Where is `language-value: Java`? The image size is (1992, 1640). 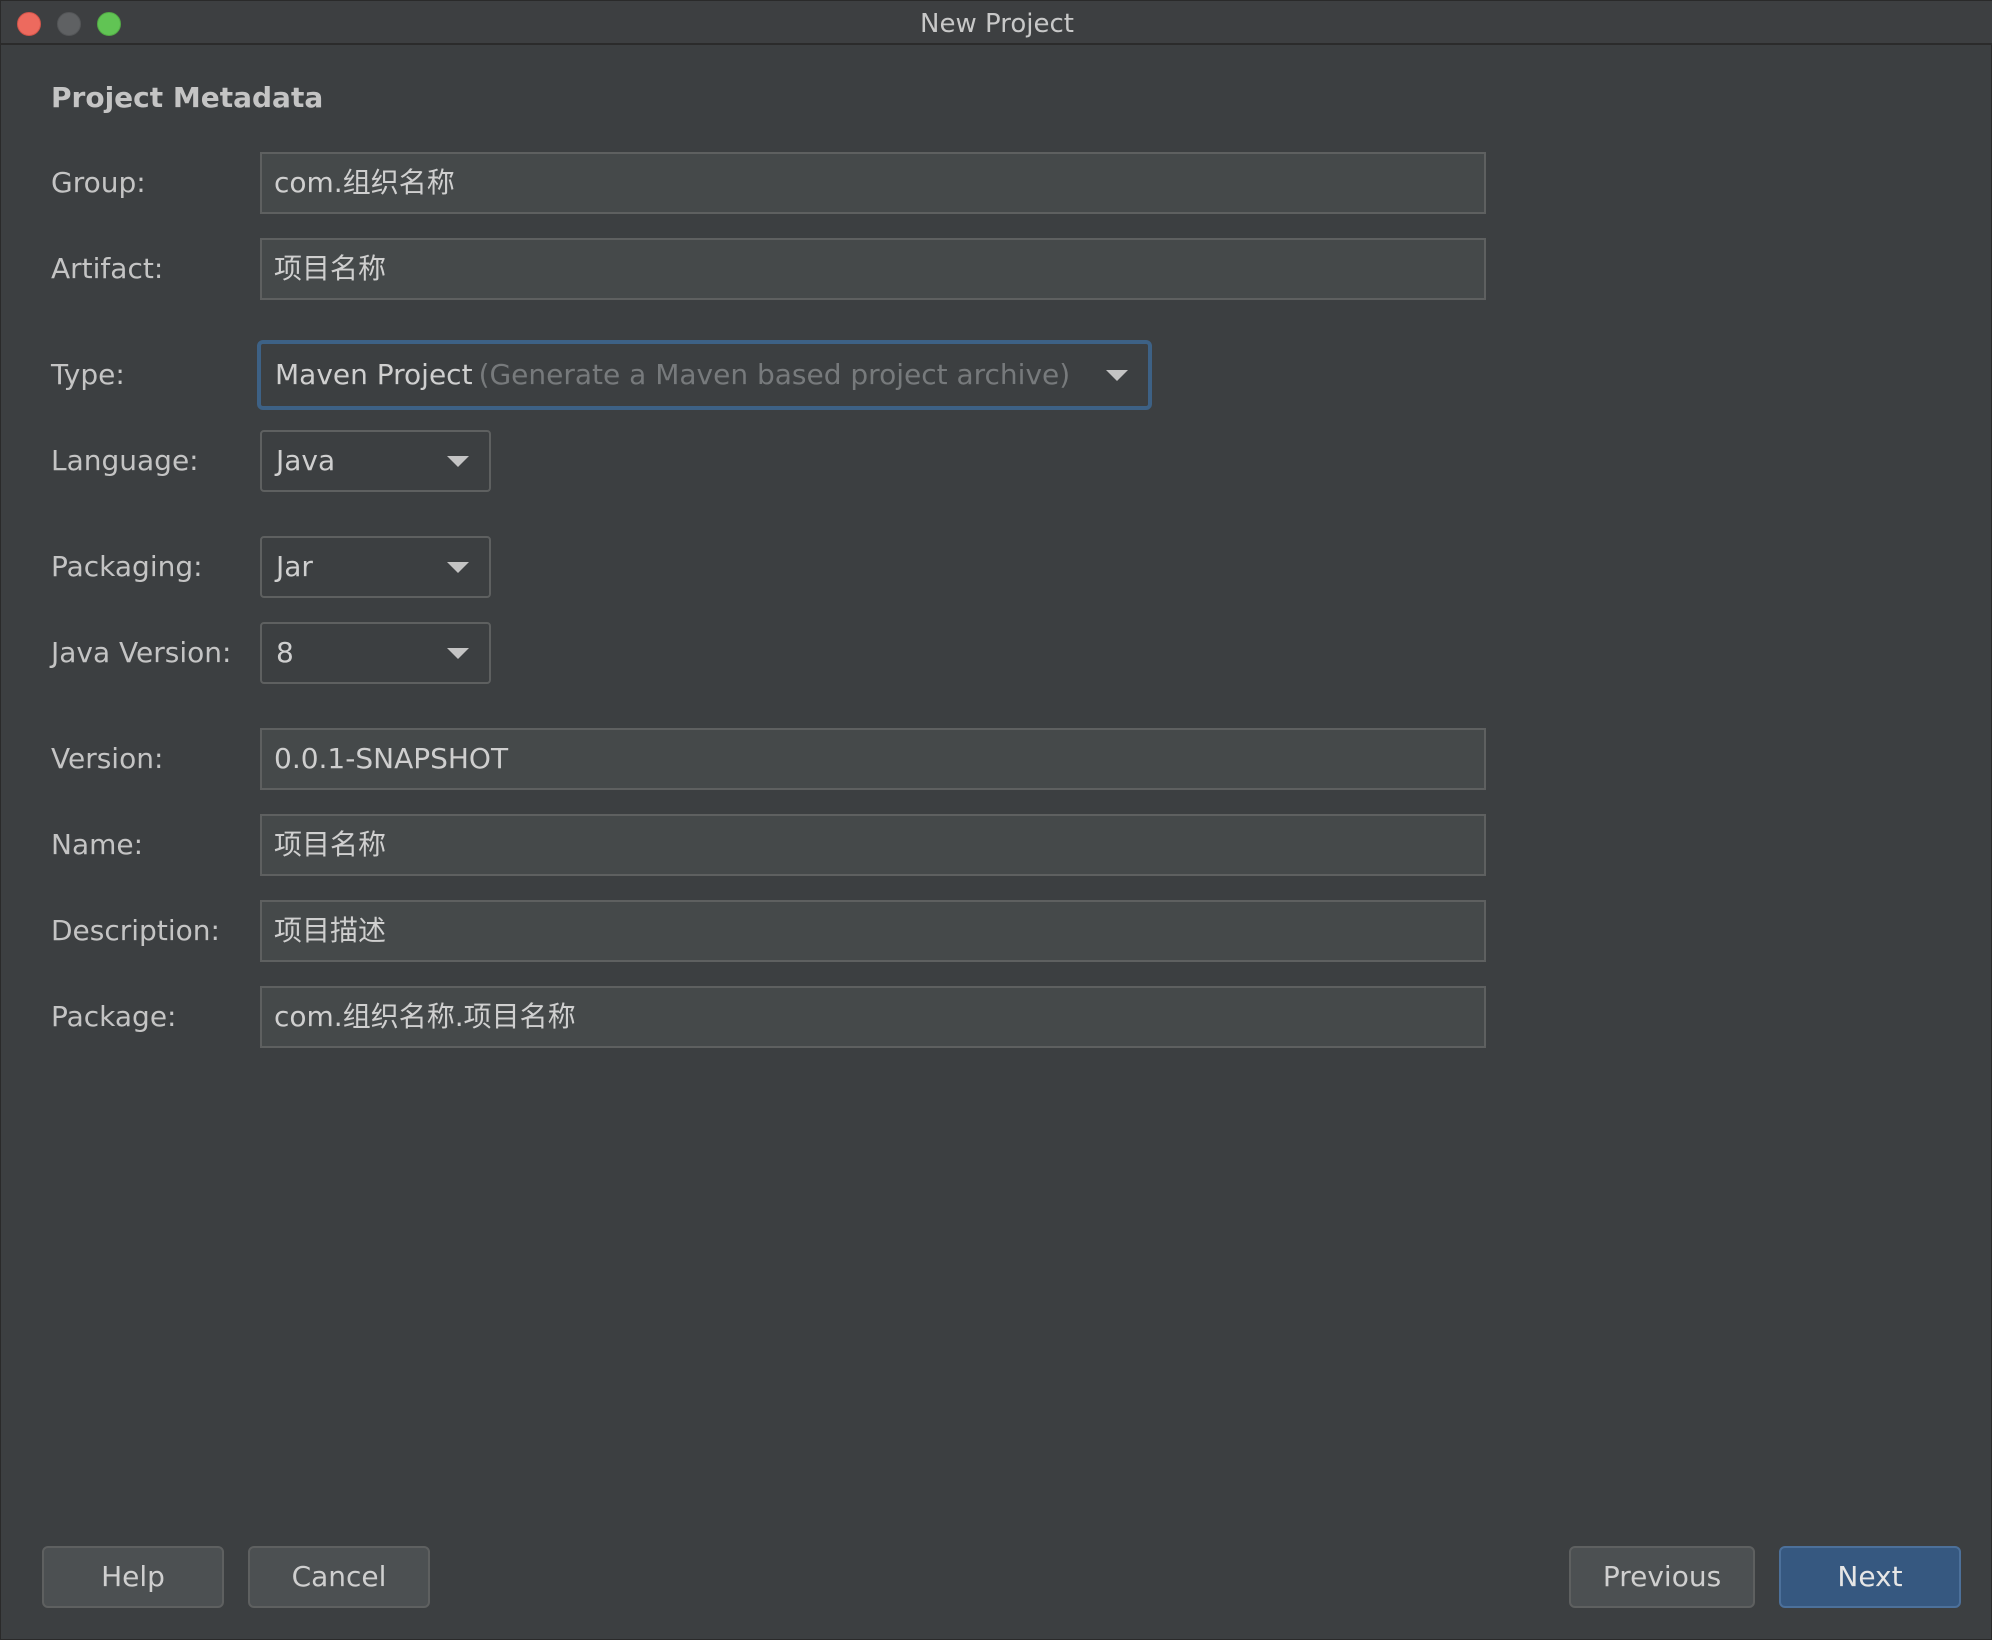
language-value: Java is located at coordinates (306, 460).